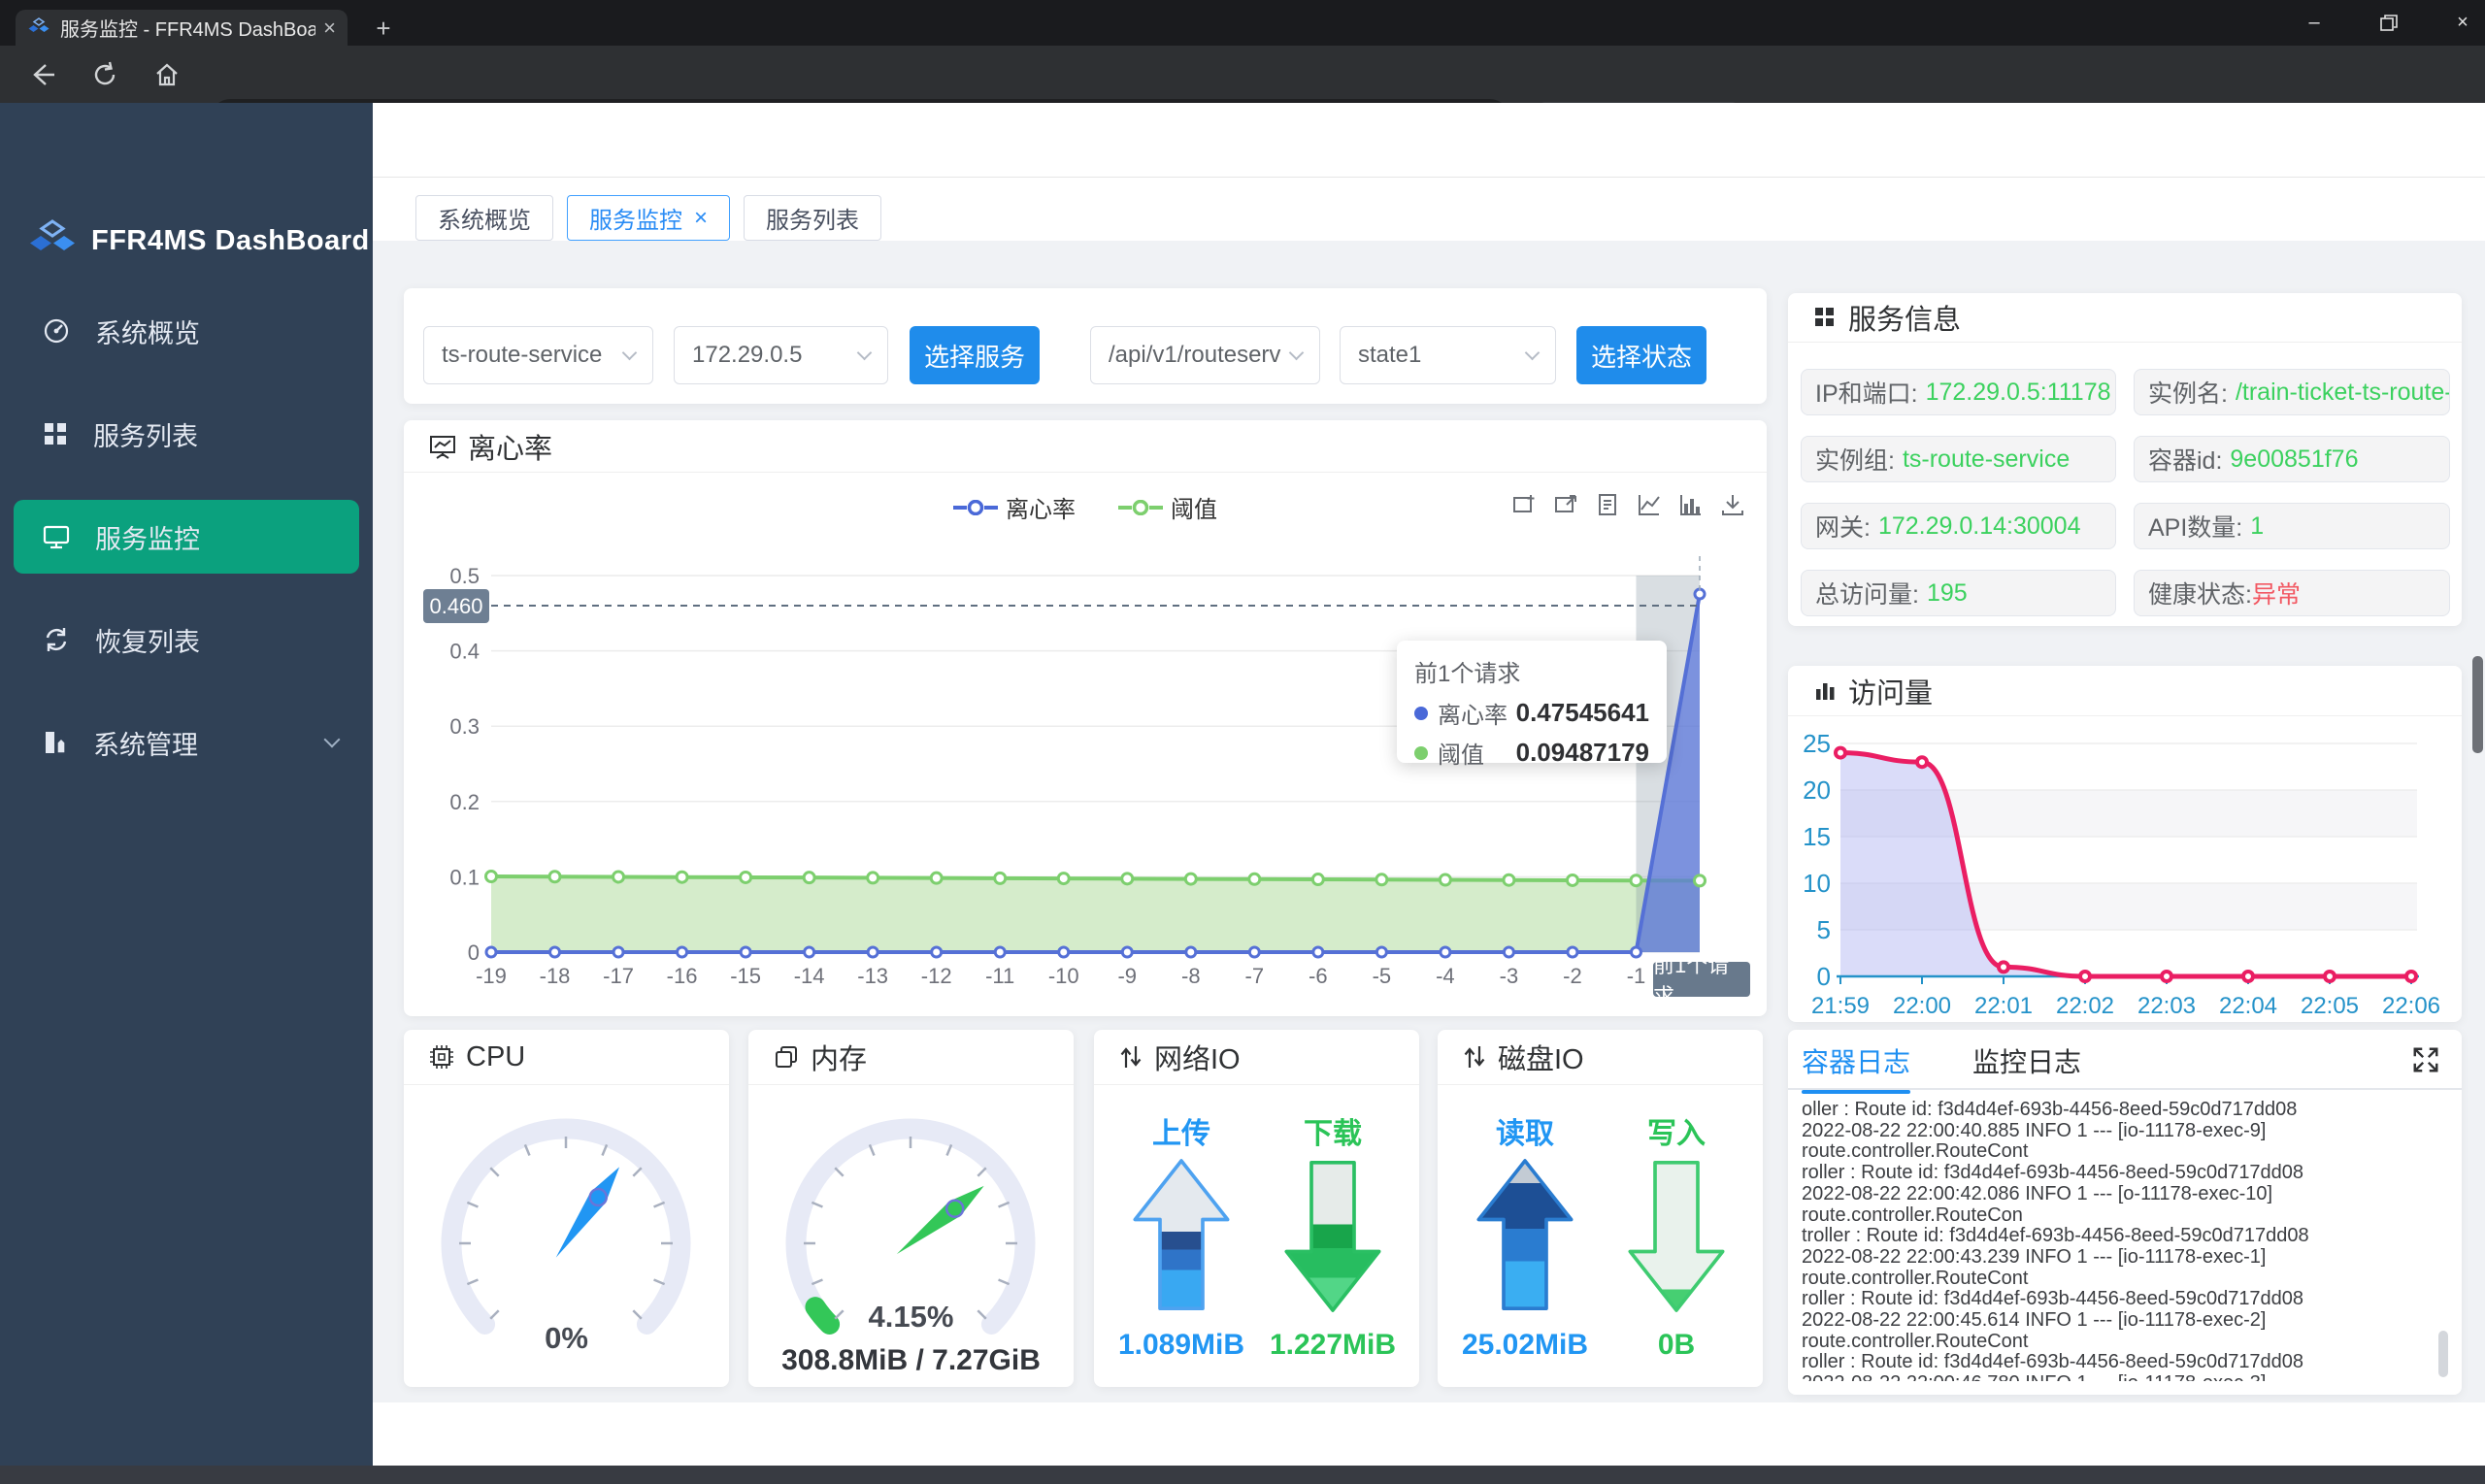 This screenshot has width=2485, height=1484. I want to click on sidebar-item-label: 恢复列表, so click(147, 642).